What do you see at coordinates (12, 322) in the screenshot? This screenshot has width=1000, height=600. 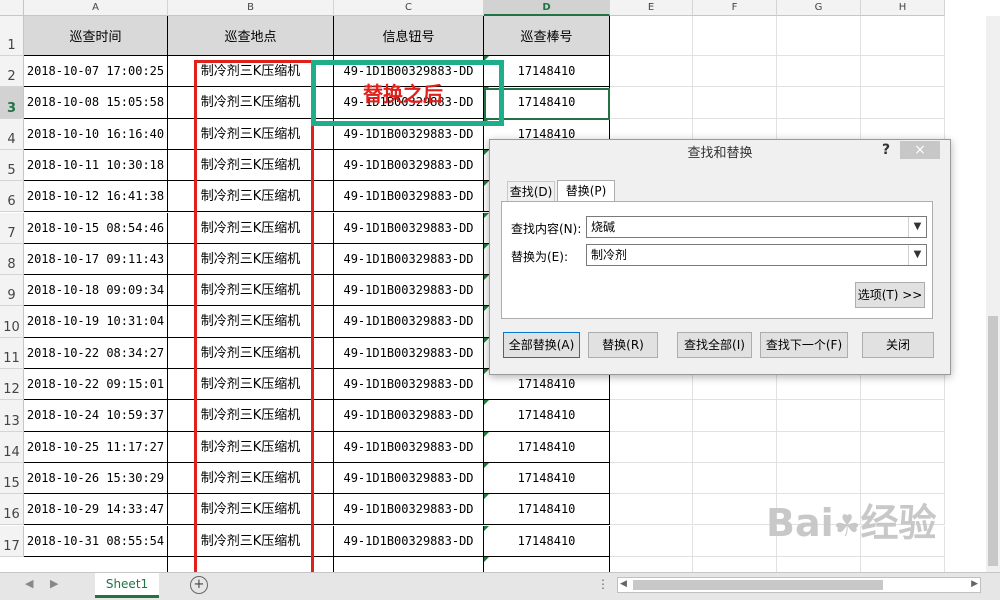 I see `row-header: 10` at bounding box center [12, 322].